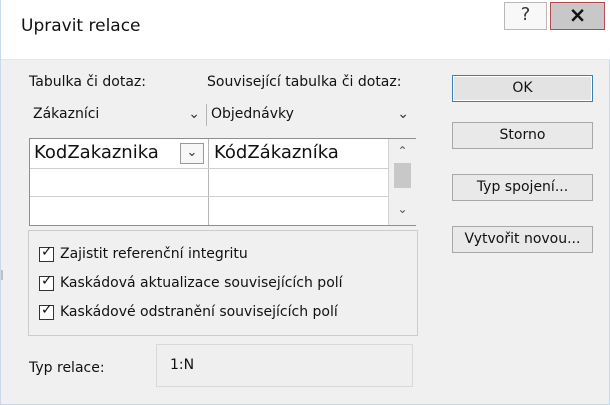 This screenshot has width=610, height=405. I want to click on field-mapping-grid: KodZakaznika ⌄ KódZákazníka ⌃ ⌄, so click(222, 182).